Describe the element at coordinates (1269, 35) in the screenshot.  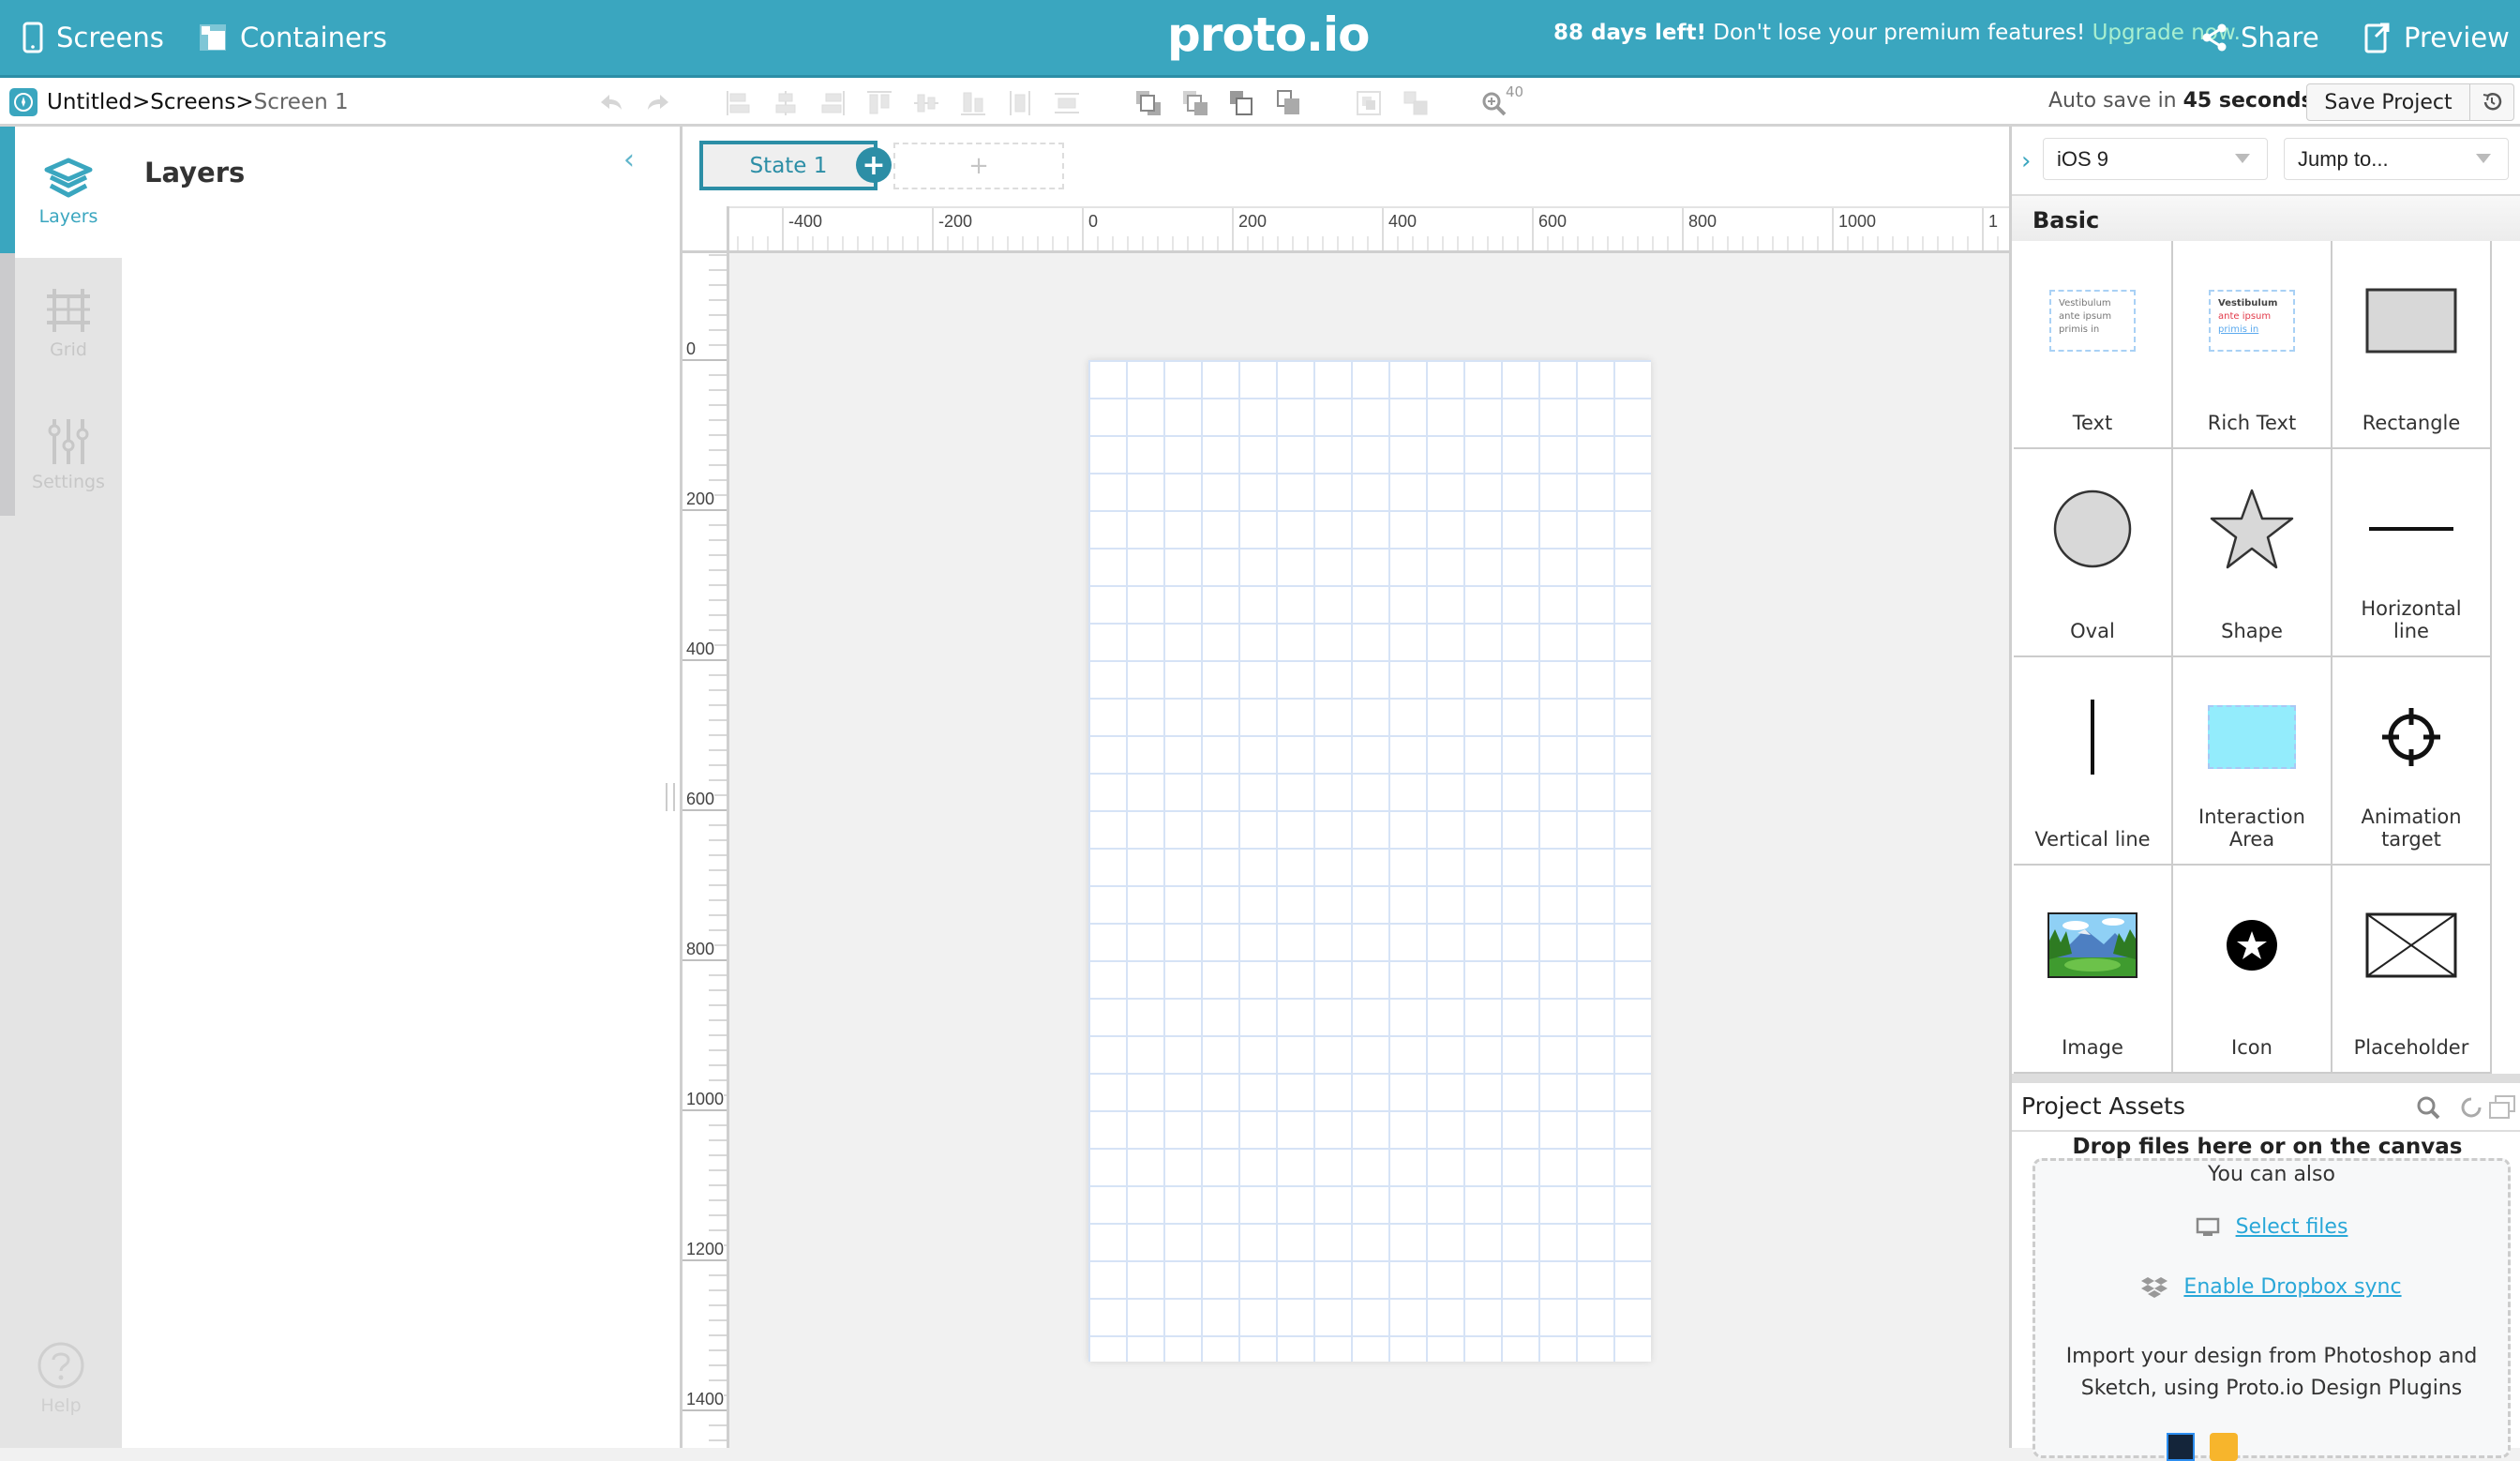
I see `proto-io-logo: proto.io` at that location.